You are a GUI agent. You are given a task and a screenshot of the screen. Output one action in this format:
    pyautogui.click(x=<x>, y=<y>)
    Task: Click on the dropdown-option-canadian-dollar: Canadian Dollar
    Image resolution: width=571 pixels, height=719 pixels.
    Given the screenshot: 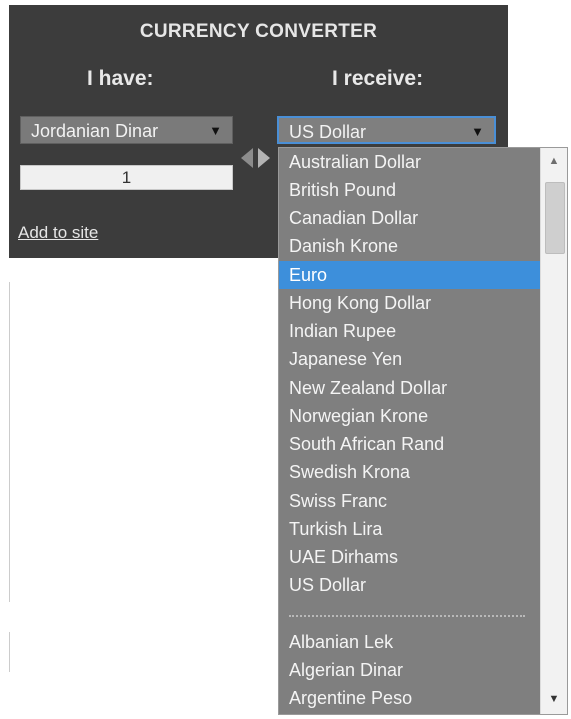 What is the action you would take?
    pyautogui.click(x=410, y=218)
    